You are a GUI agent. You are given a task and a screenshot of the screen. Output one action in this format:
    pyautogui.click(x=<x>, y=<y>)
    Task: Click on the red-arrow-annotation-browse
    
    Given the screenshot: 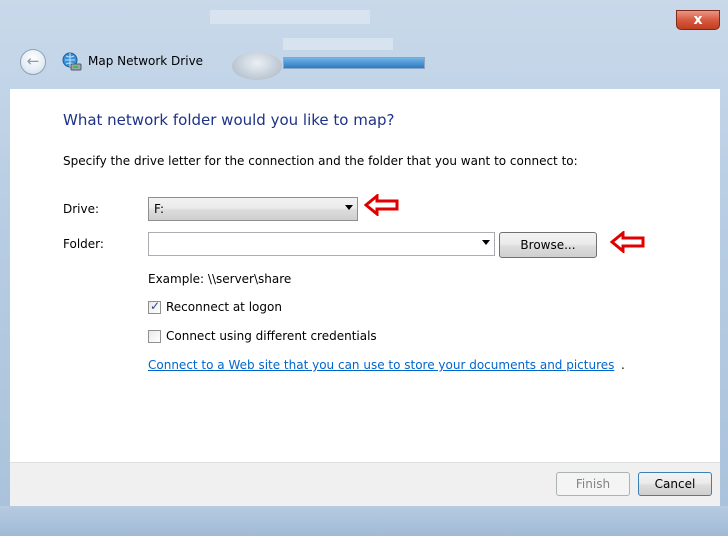 What is the action you would take?
    pyautogui.click(x=627, y=242)
    